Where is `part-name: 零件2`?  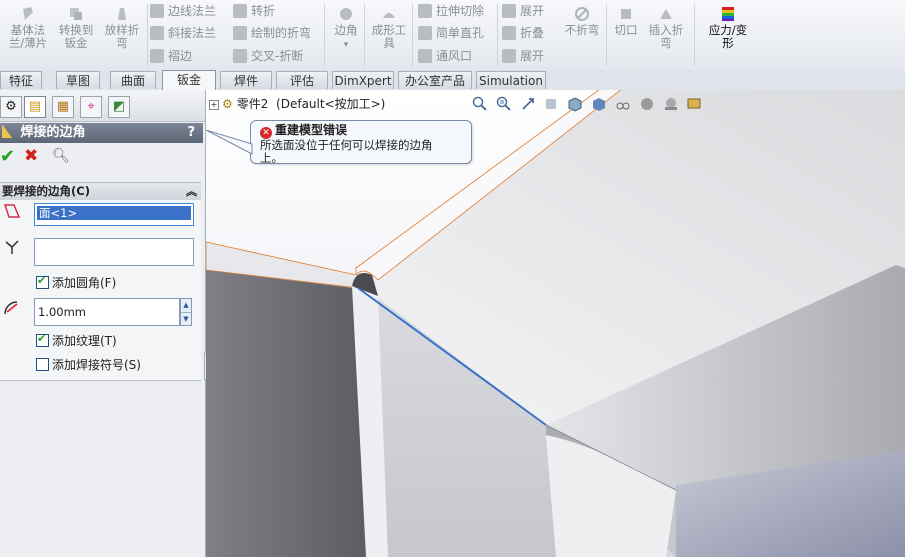 part-name: 零件2 is located at coordinates (252, 104).